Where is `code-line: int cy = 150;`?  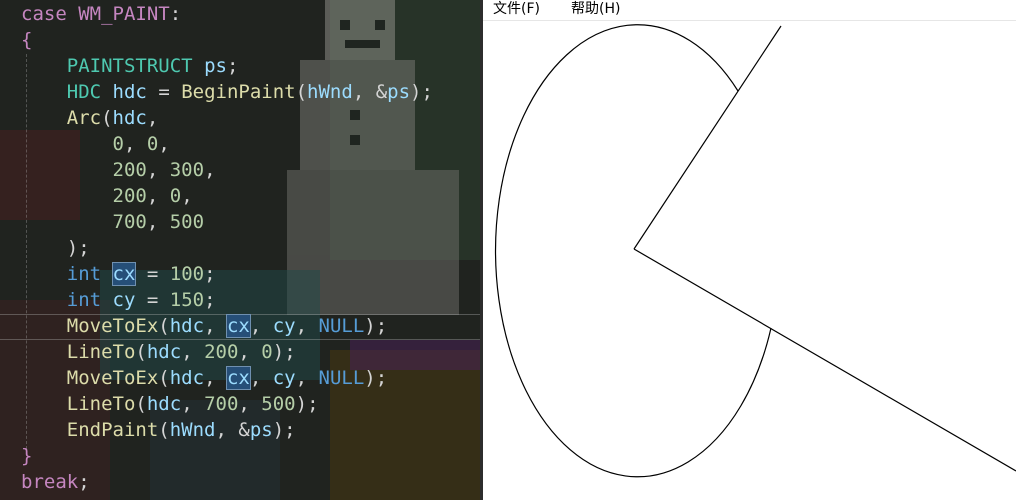
code-line: int cy = 150; is located at coordinates (118, 300).